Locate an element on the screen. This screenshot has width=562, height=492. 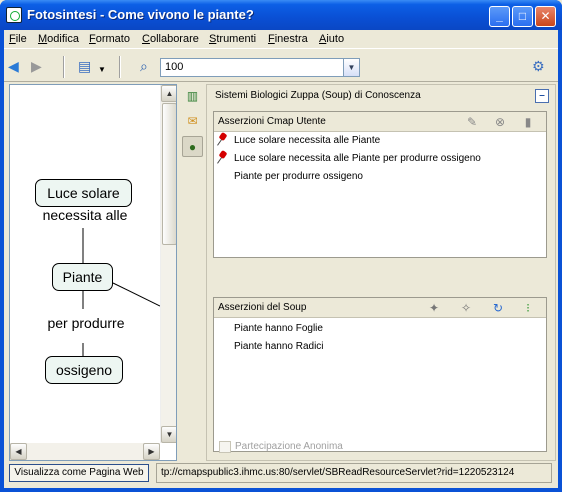
menu-file: File is located at coordinates (18, 39).